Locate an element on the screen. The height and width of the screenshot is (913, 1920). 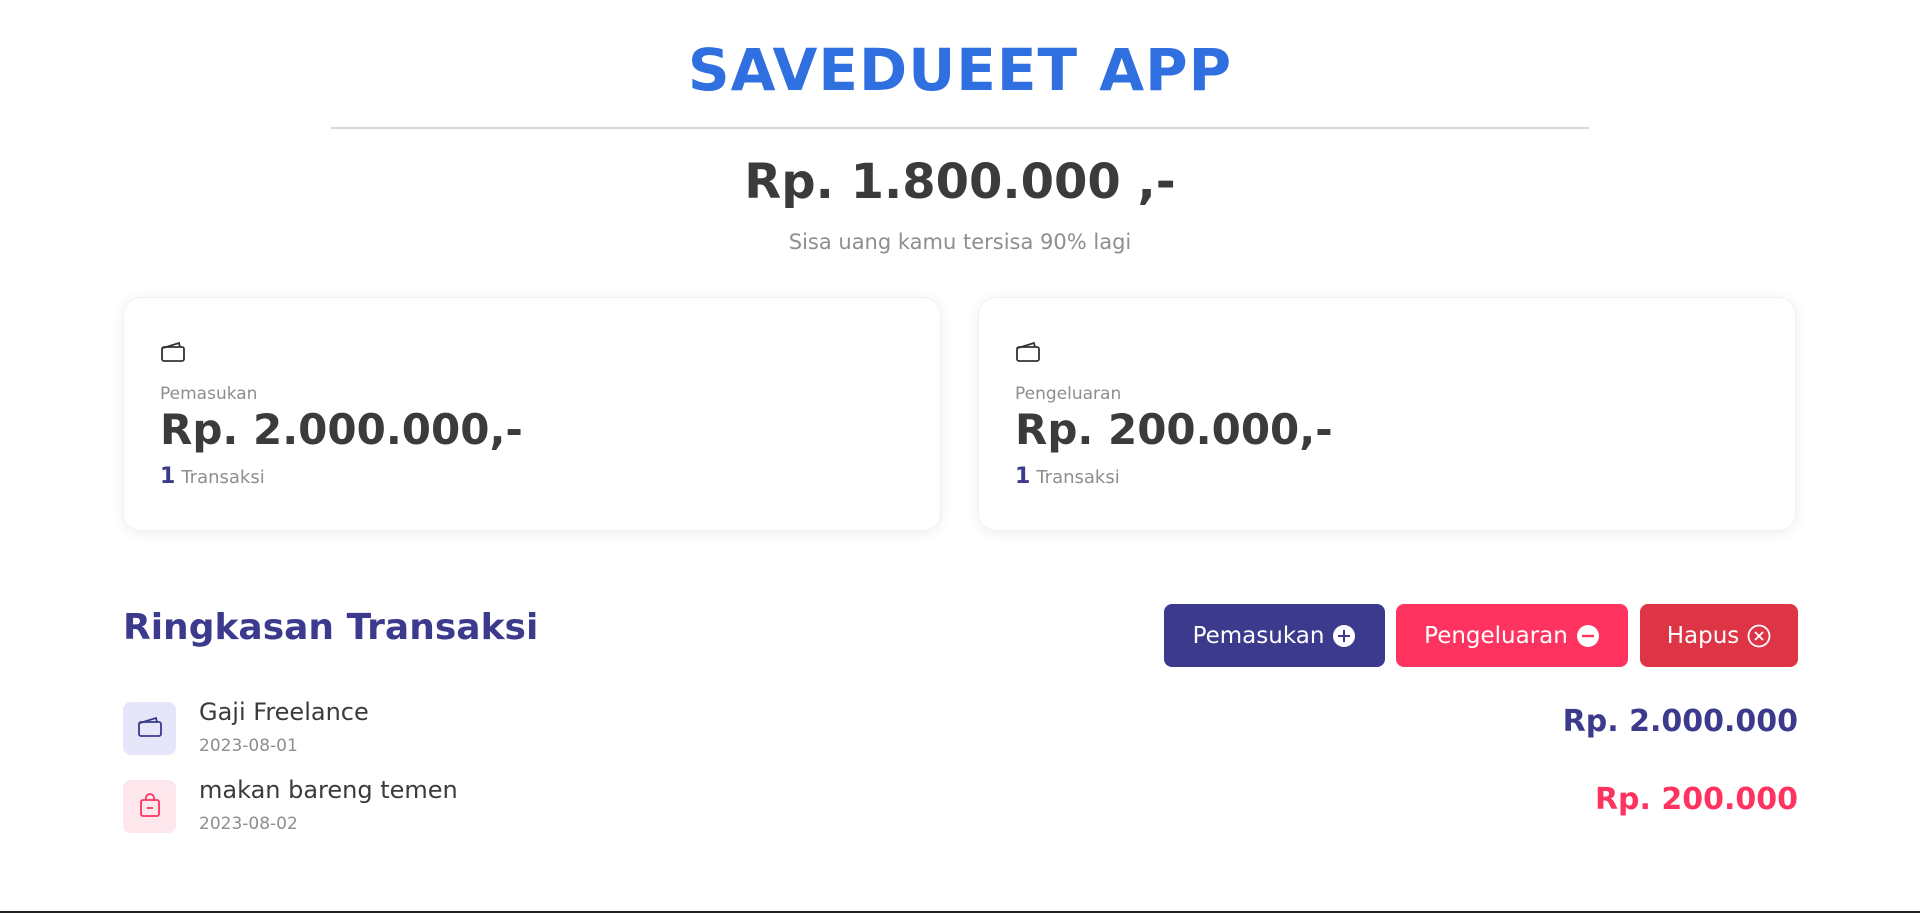
balance-remaining-text: Sisa uang kamu tersisa 90% lagi is located at coordinates (960, 242).